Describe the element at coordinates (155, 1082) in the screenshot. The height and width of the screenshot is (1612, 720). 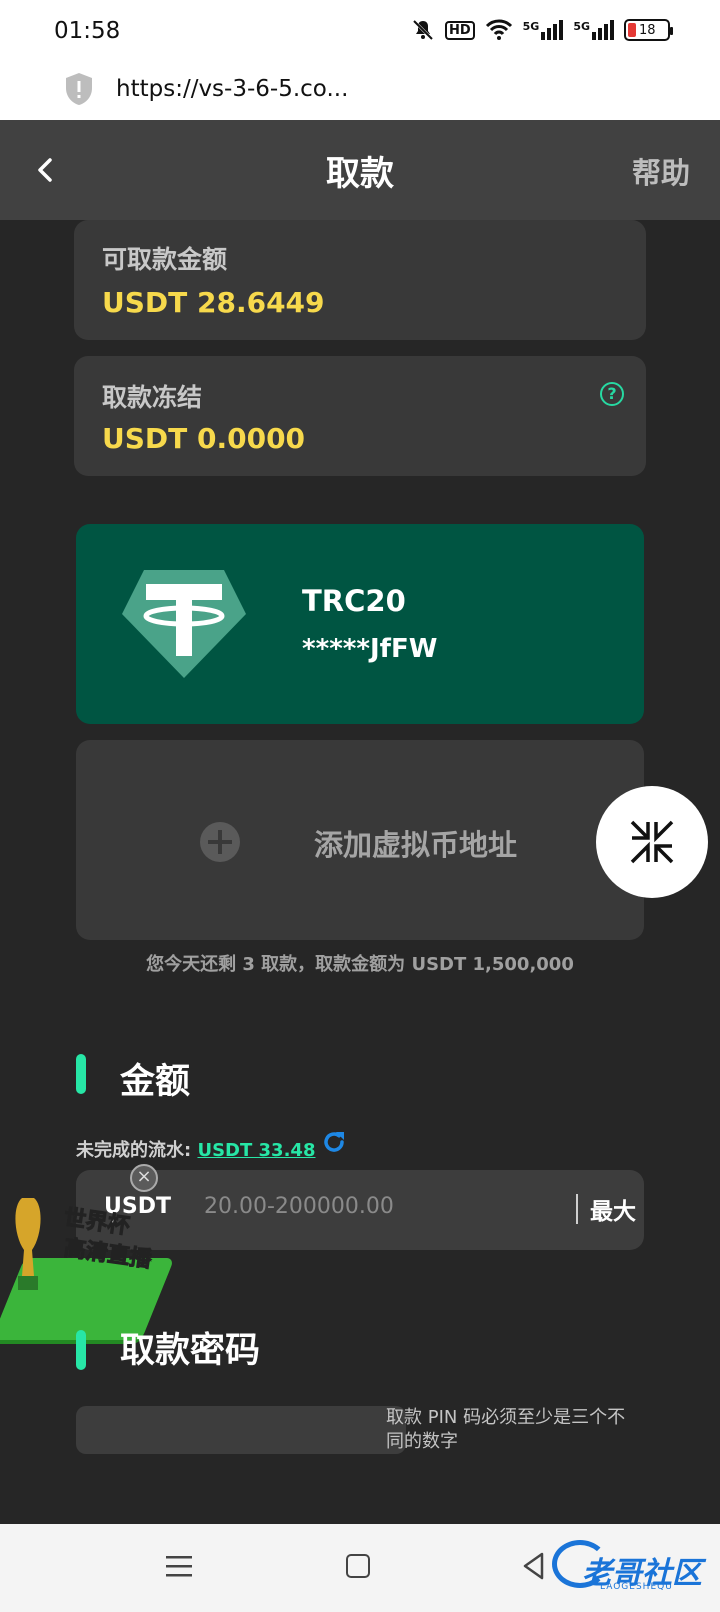
I see `amount-section-title: 金额` at that location.